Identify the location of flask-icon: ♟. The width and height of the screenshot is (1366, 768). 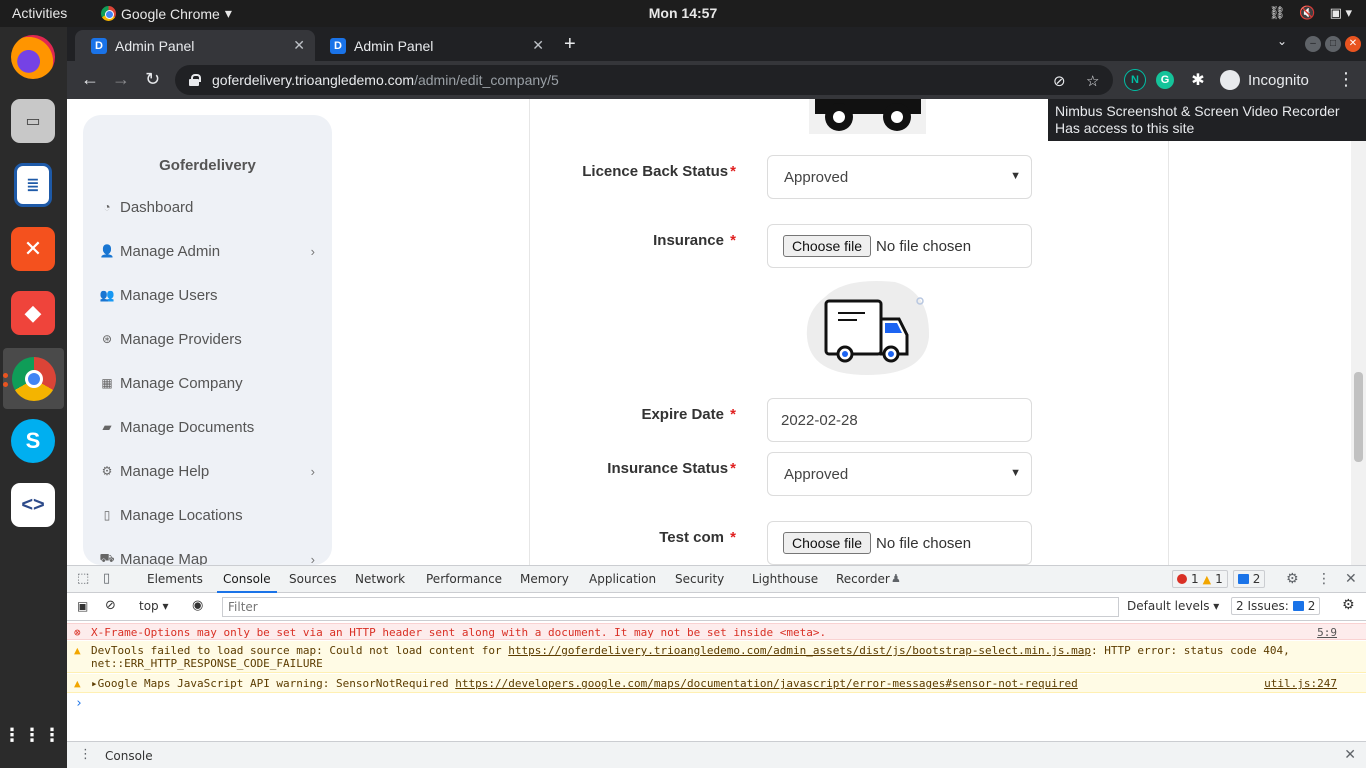
(896, 578).